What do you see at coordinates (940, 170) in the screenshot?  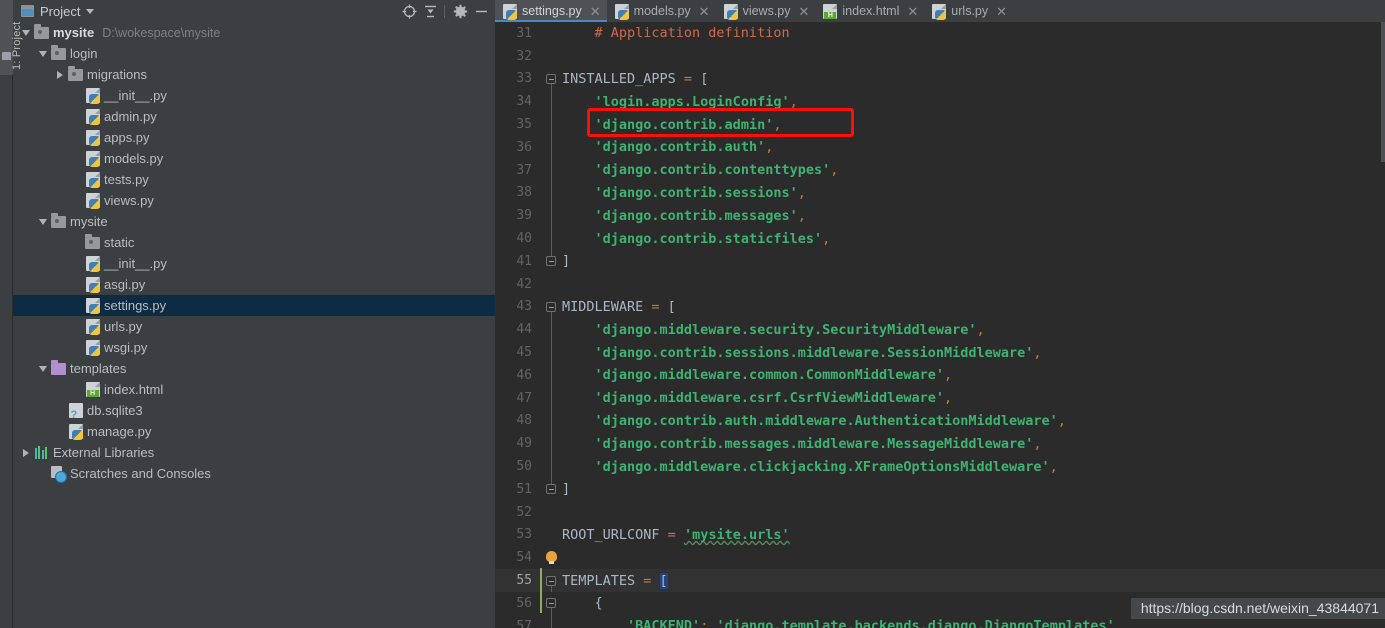 I see `code-line: 37 'django.contrib.contenttypes',` at bounding box center [940, 170].